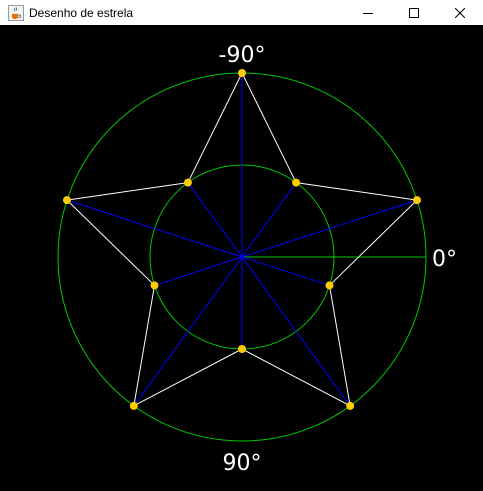  I want to click on angle-label-top: -90°, so click(242, 55).